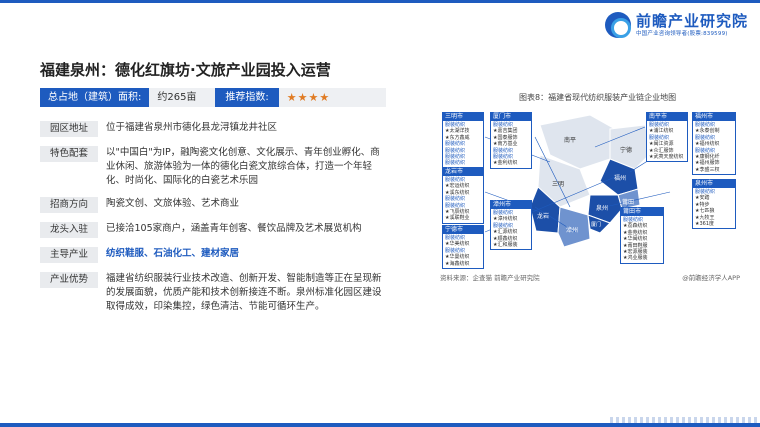  Describe the element at coordinates (69, 255) in the screenshot. I see `row-label: 主导产业` at that location.